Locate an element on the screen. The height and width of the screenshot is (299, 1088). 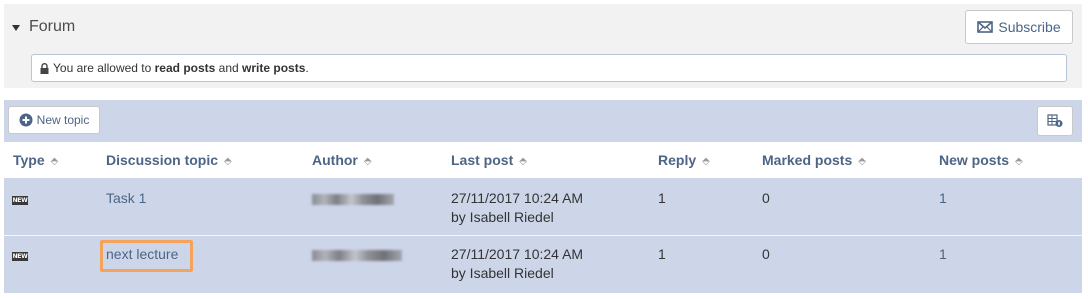
column-header-author-label: Author is located at coordinates (335, 160).